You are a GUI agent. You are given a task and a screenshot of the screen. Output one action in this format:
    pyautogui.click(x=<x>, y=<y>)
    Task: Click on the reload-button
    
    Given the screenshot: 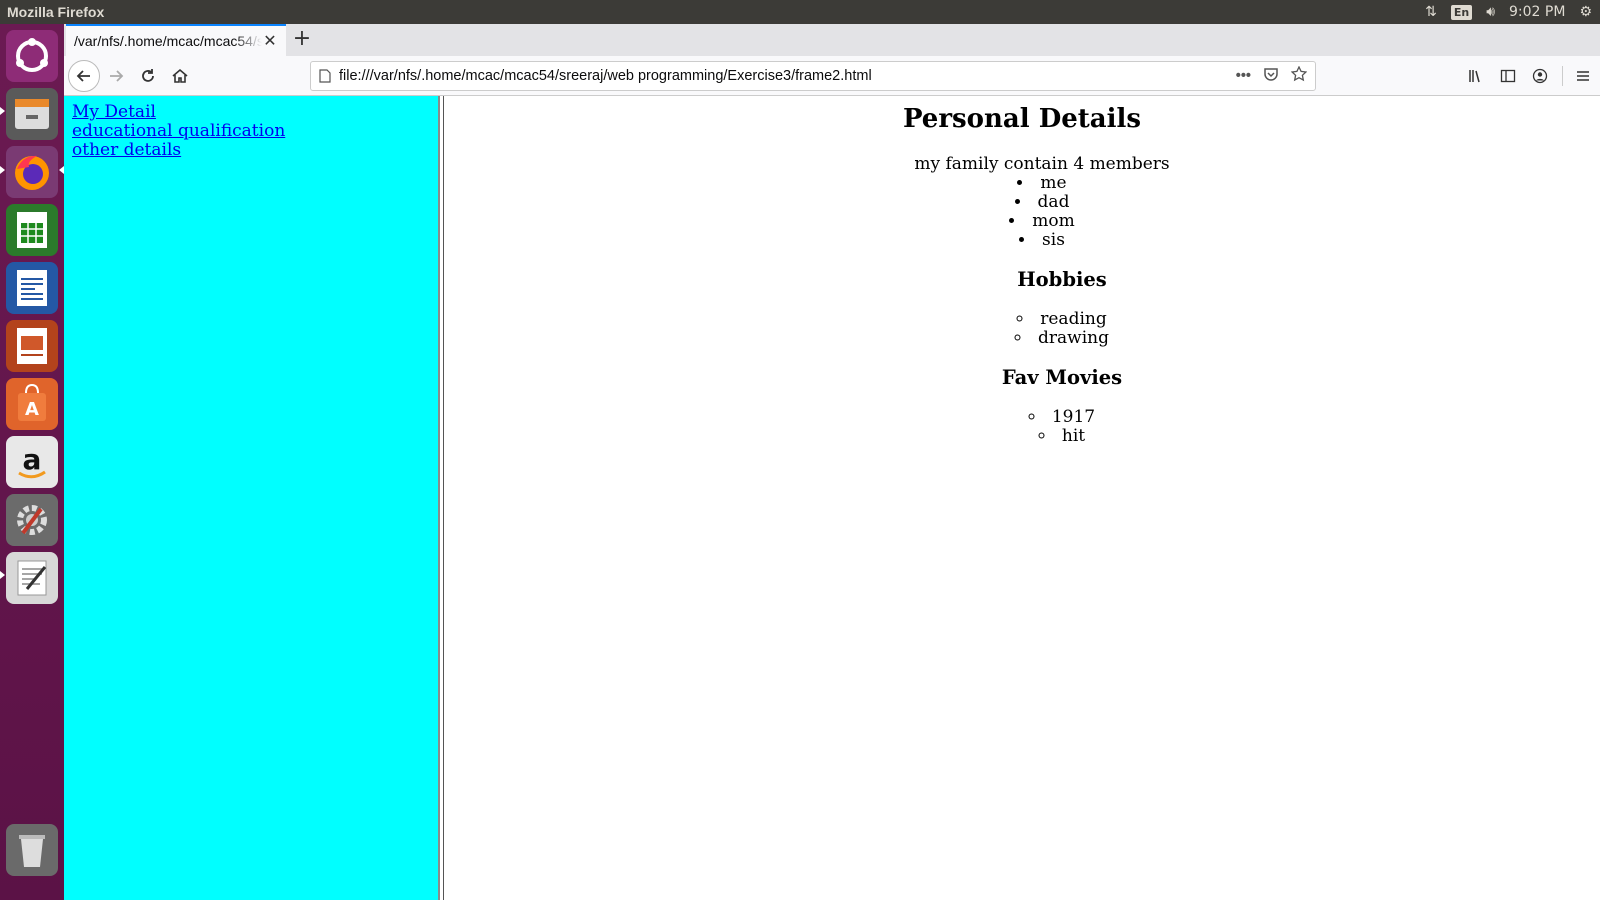 What is the action you would take?
    pyautogui.click(x=148, y=76)
    